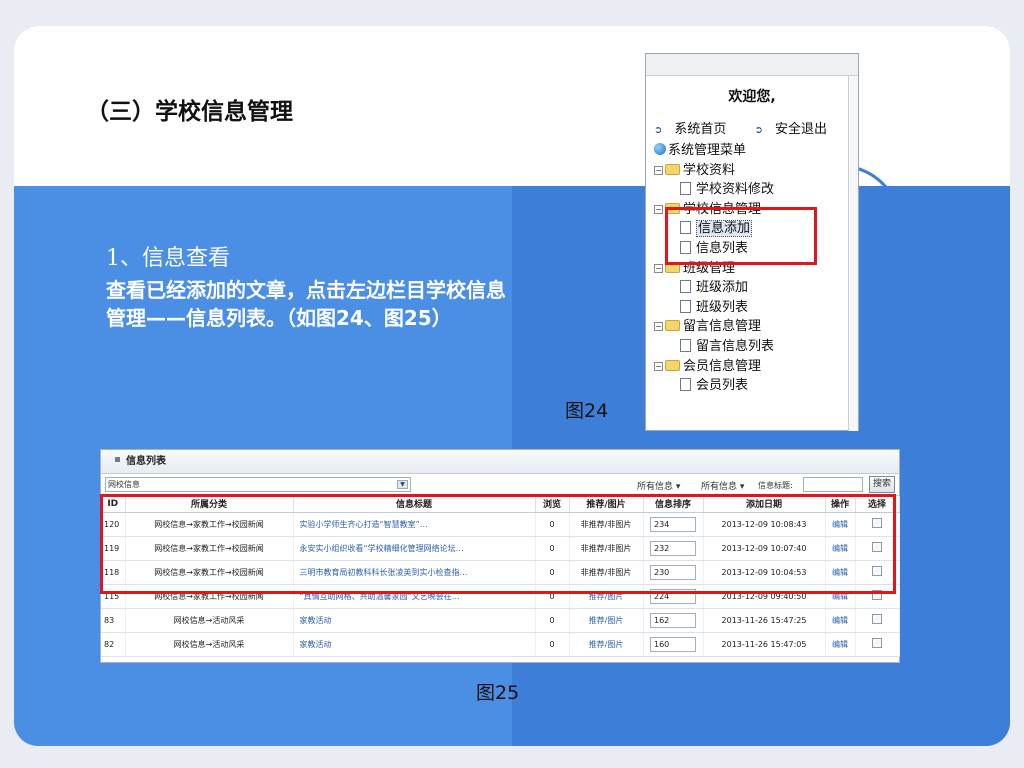 Image resolution: width=1024 pixels, height=768 pixels. I want to click on slide-title: （三）学校信息管理, so click(189, 112).